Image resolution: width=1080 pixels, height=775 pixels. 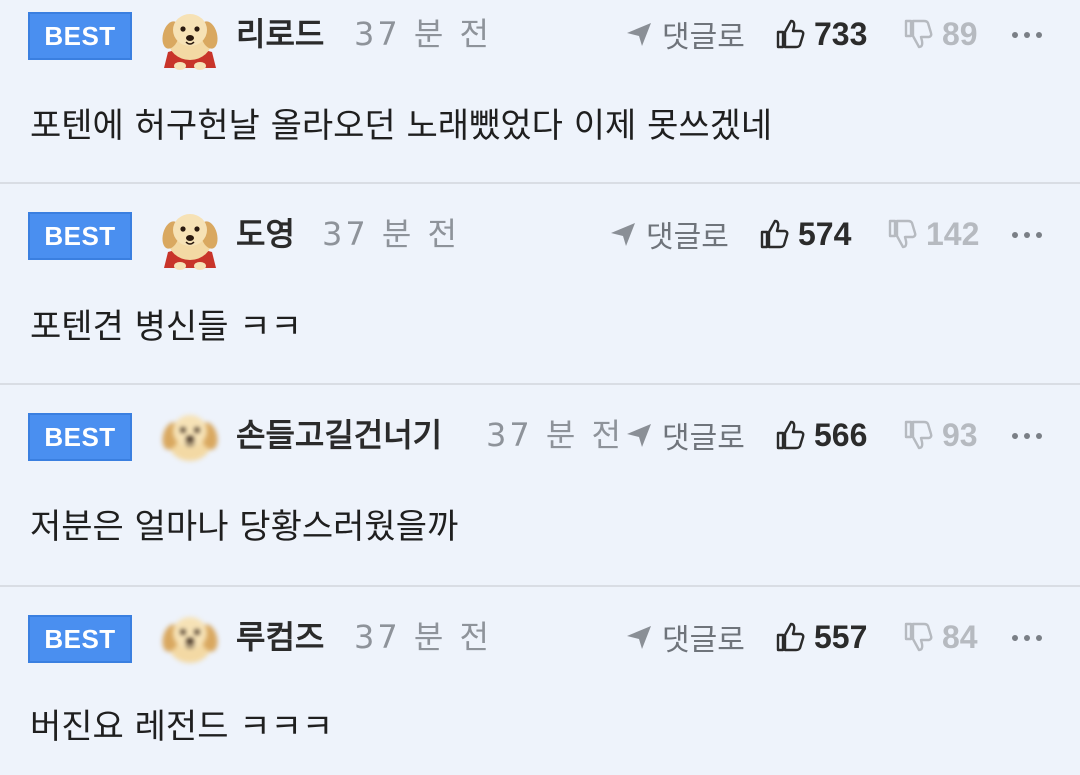 I want to click on like-button: 733, so click(x=820, y=34).